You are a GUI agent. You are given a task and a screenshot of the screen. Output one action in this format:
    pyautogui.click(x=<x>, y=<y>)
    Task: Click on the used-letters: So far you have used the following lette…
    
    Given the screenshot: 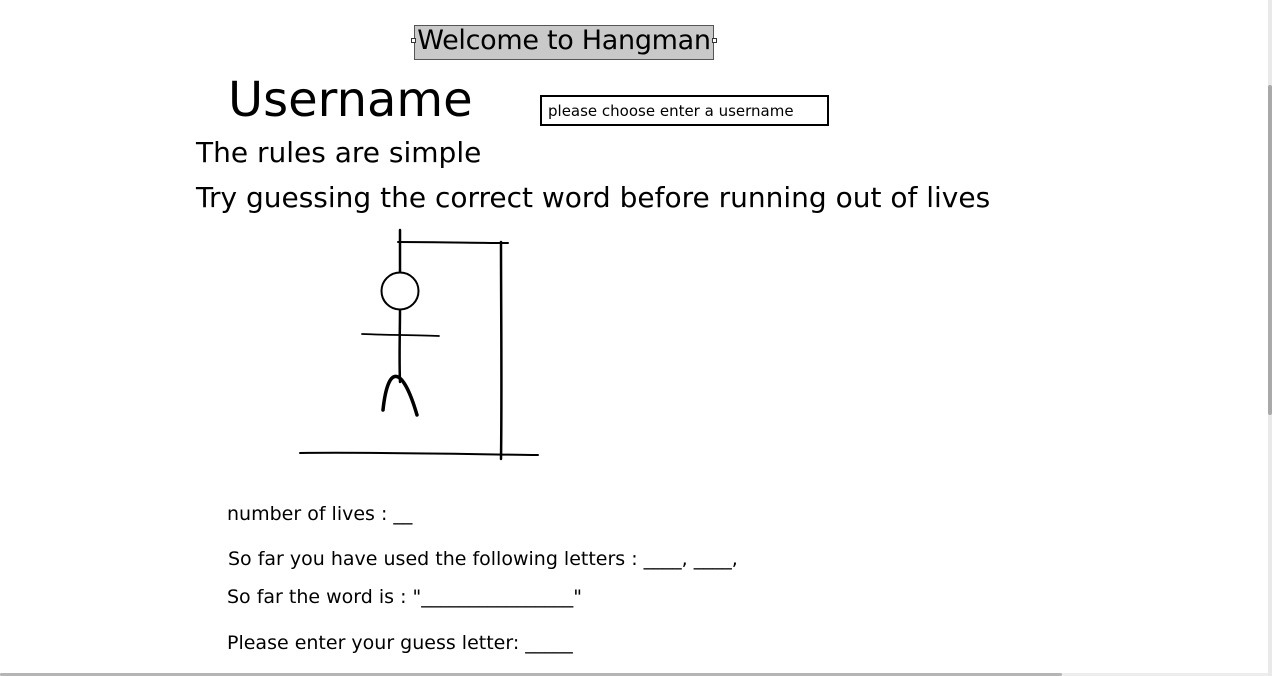 What is the action you would take?
    pyautogui.click(x=483, y=559)
    